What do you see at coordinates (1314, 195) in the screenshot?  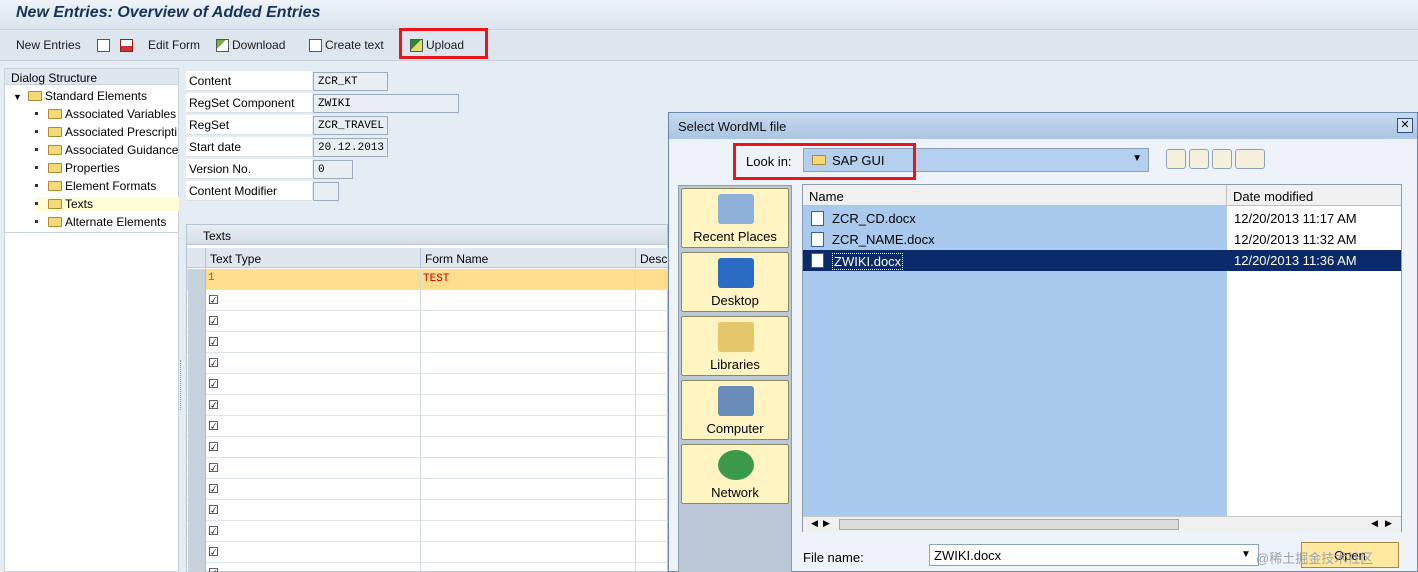 I see `column-date-modified: Date modified` at bounding box center [1314, 195].